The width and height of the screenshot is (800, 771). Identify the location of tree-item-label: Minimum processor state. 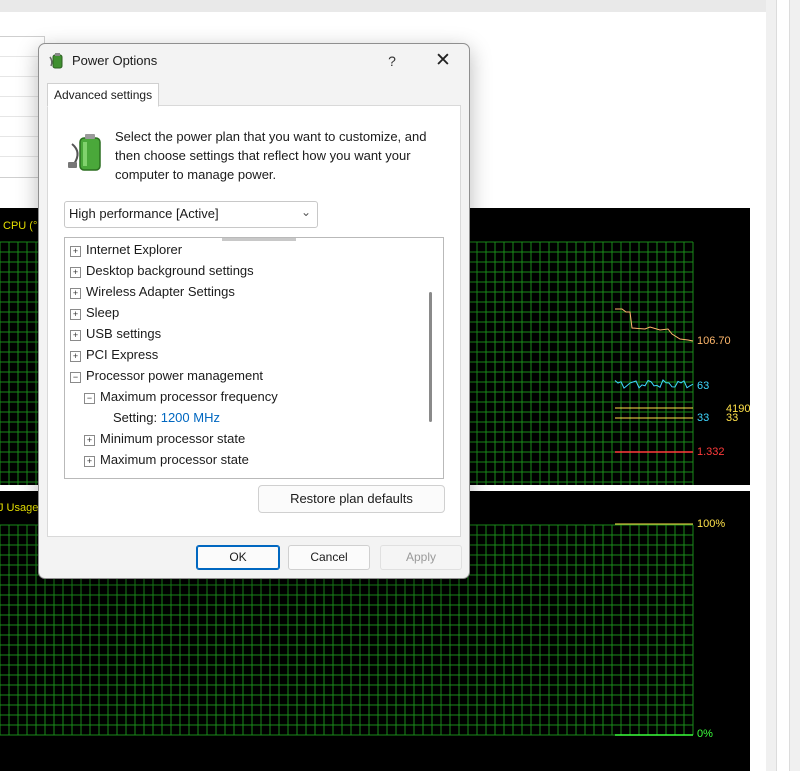
(173, 438).